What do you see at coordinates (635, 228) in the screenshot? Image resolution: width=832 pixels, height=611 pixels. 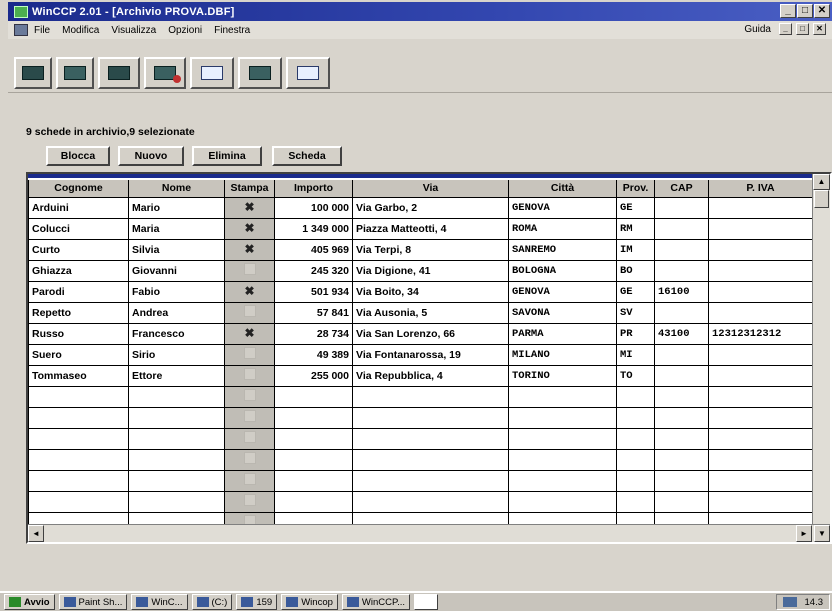 I see `cell-prov: RM` at bounding box center [635, 228].